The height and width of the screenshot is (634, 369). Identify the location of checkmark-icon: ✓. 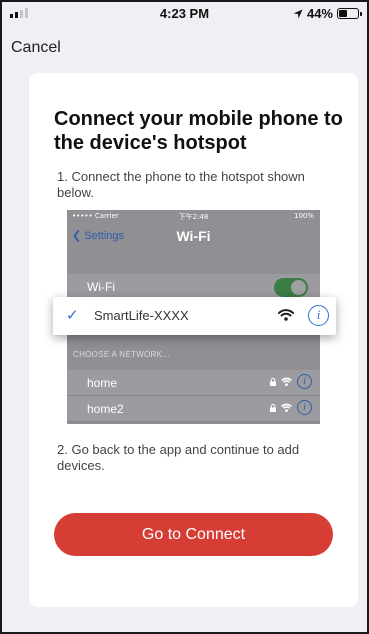
(72, 315).